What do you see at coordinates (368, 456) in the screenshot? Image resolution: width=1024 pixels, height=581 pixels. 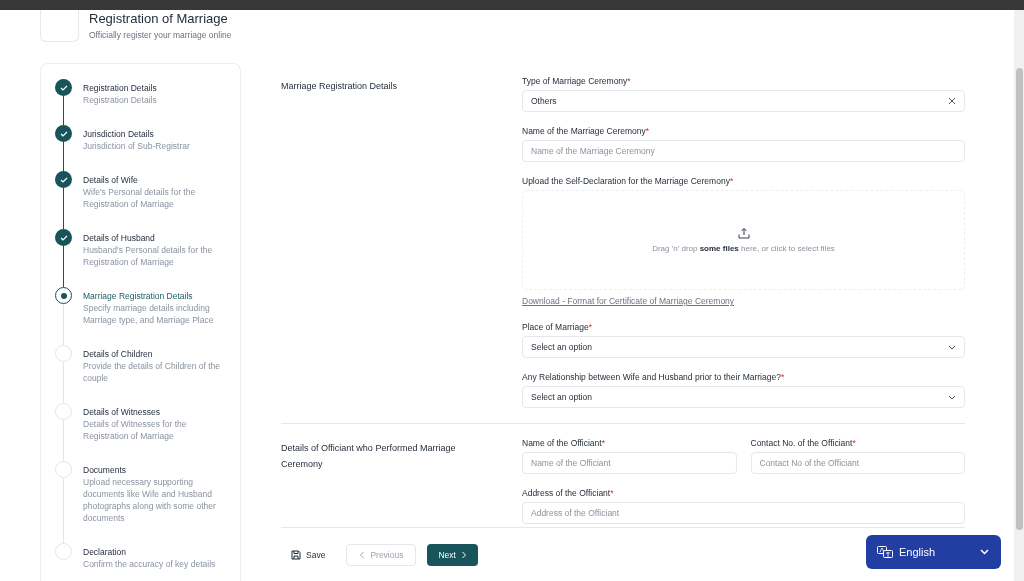 I see `section-title: Details of Officiant who Performed Marriage Ceremony` at bounding box center [368, 456].